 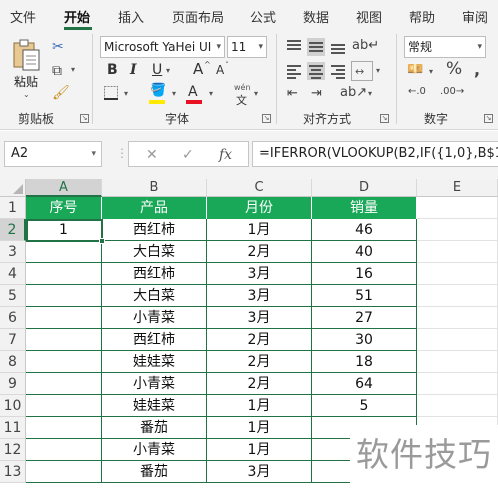 What do you see at coordinates (316, 16) in the screenshot?
I see `tab-data: 数据` at bounding box center [316, 16].